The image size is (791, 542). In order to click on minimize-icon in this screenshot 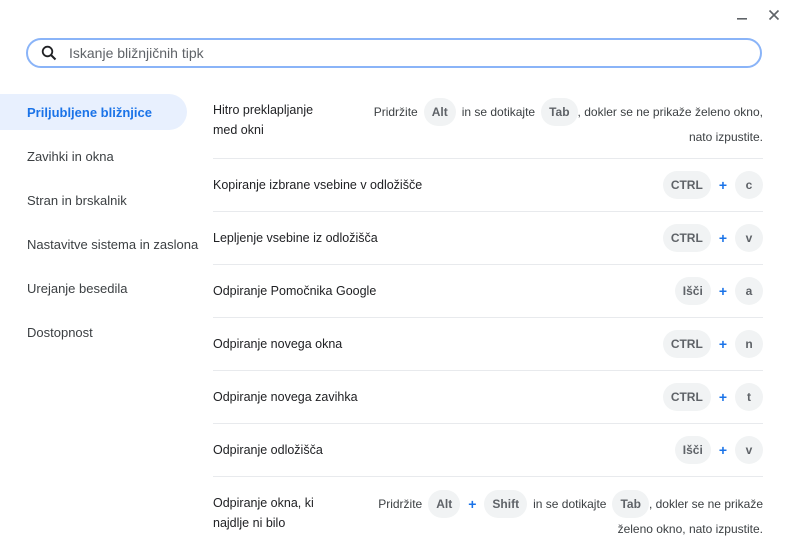, I will do `click(742, 19)`.